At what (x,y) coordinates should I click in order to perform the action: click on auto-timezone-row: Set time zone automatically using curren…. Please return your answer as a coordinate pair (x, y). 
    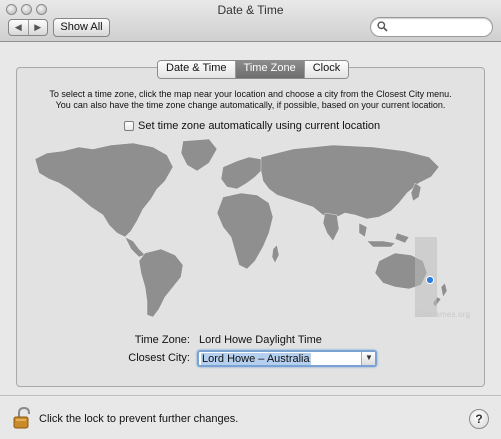
    Looking at the image, I should click on (252, 126).